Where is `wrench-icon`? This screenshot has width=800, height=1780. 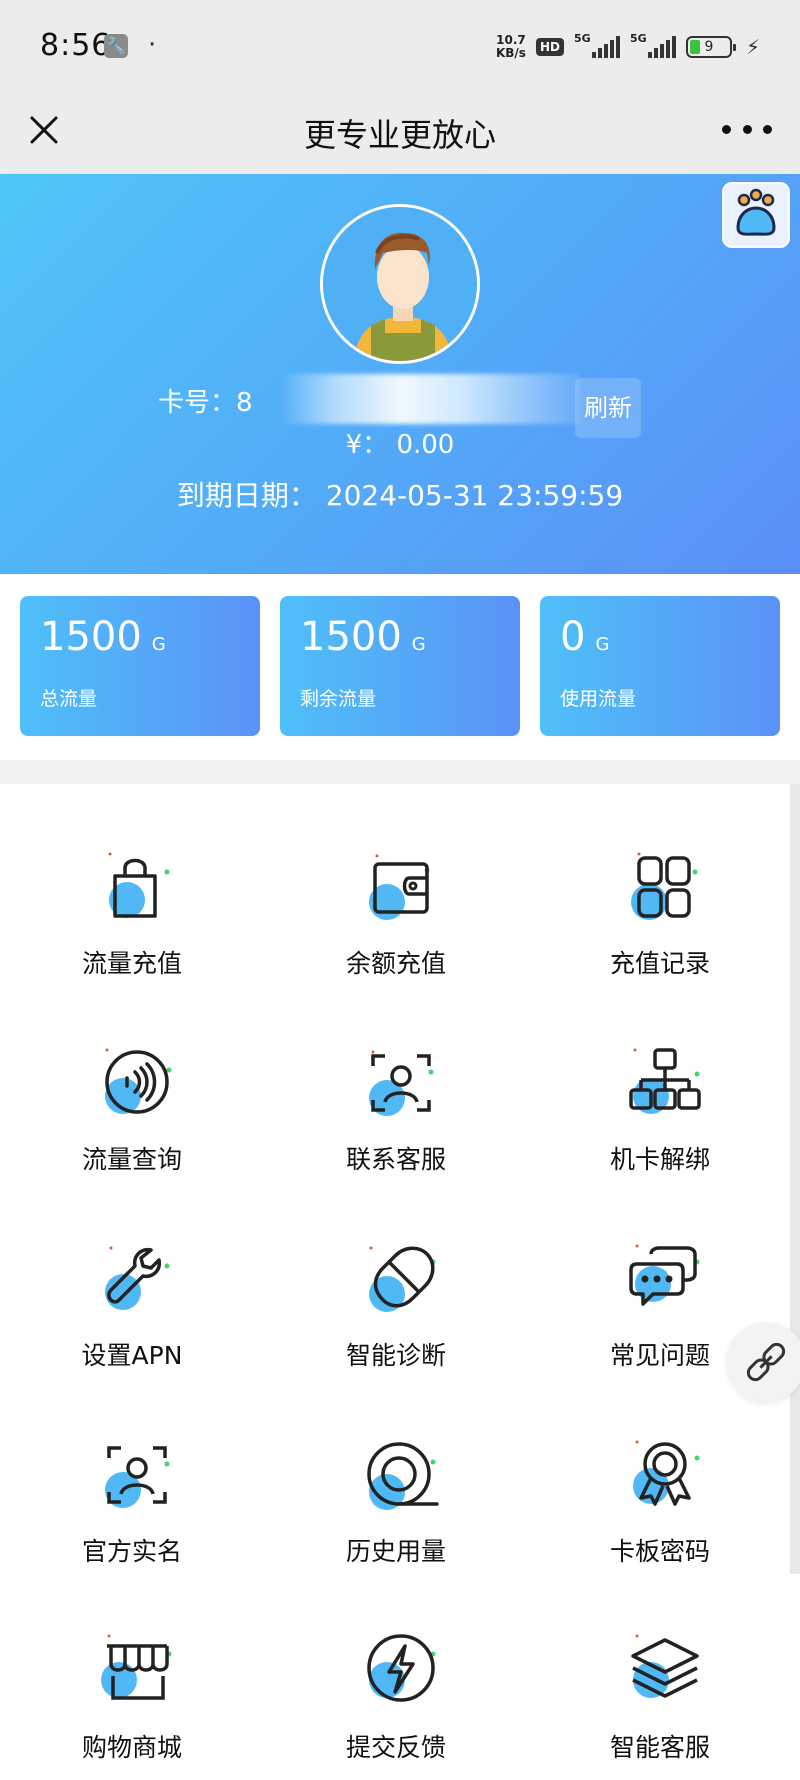 wrench-icon is located at coordinates (137, 1278).